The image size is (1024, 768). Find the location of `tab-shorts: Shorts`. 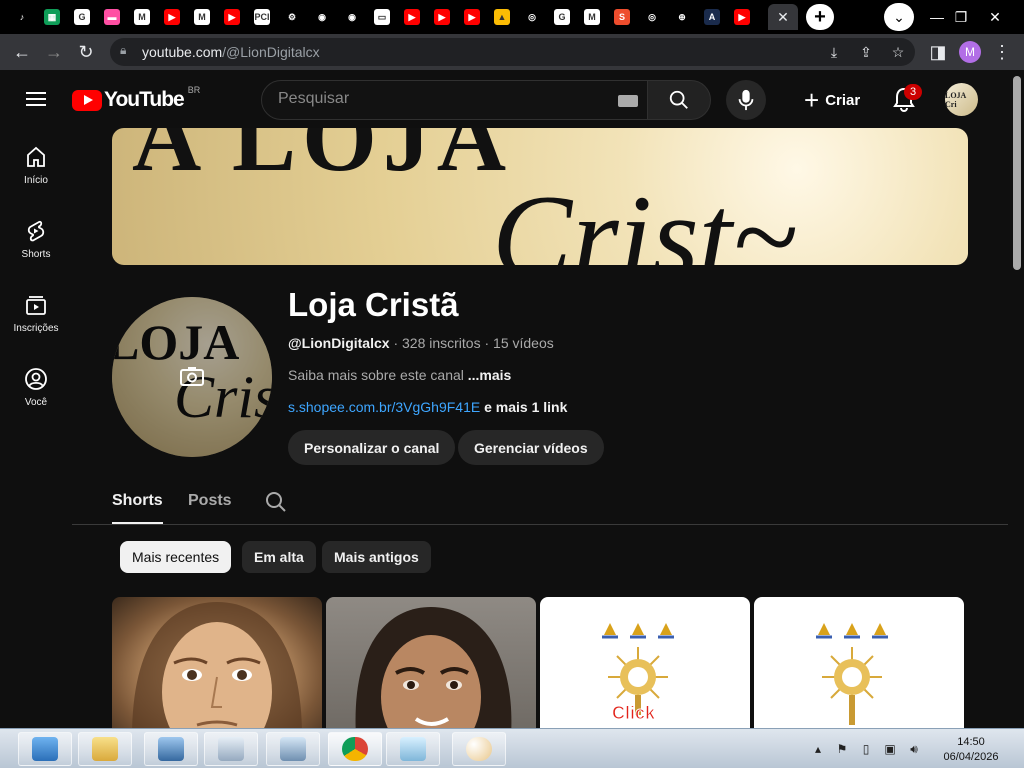

tab-shorts: Shorts is located at coordinates (137, 508).